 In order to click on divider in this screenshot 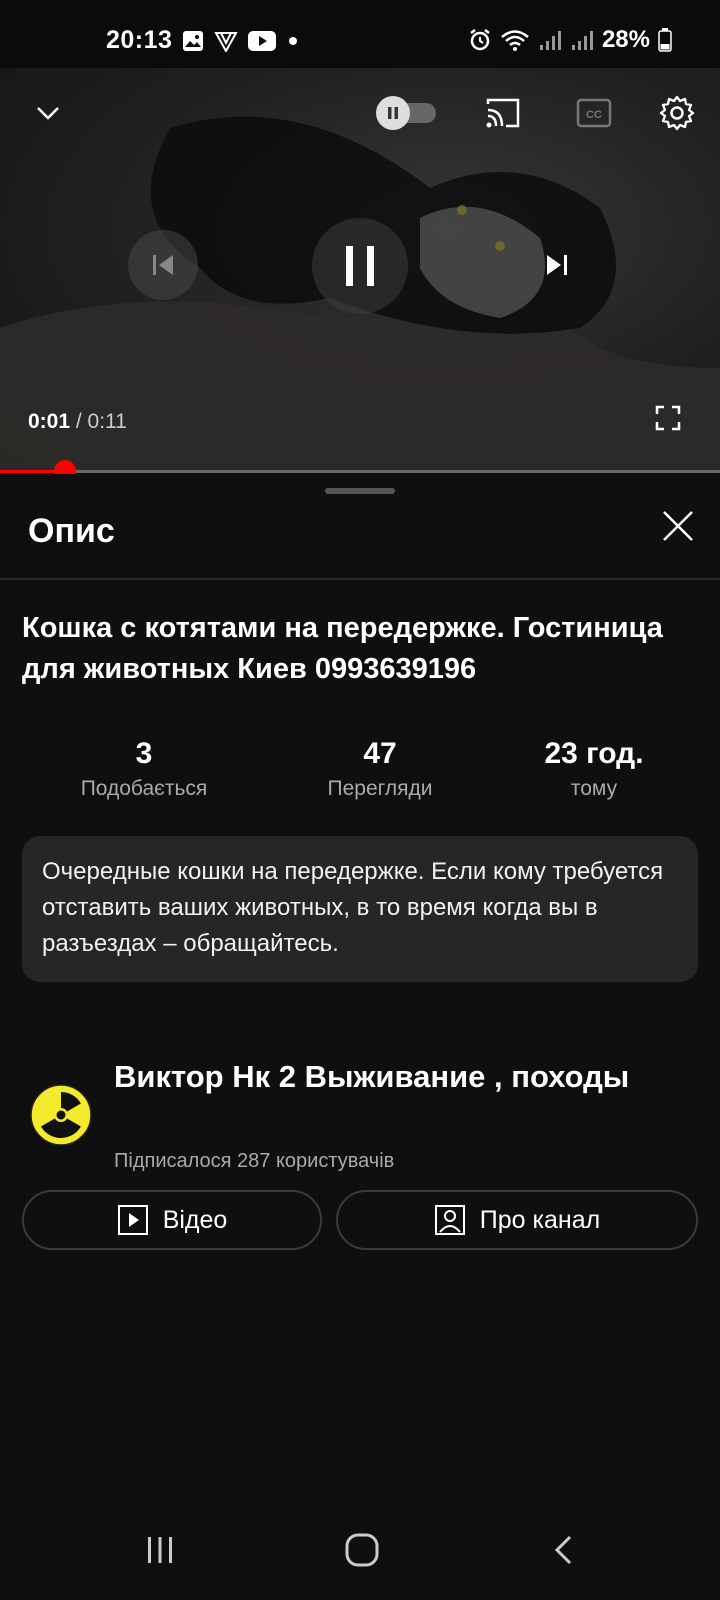, I will do `click(360, 579)`.